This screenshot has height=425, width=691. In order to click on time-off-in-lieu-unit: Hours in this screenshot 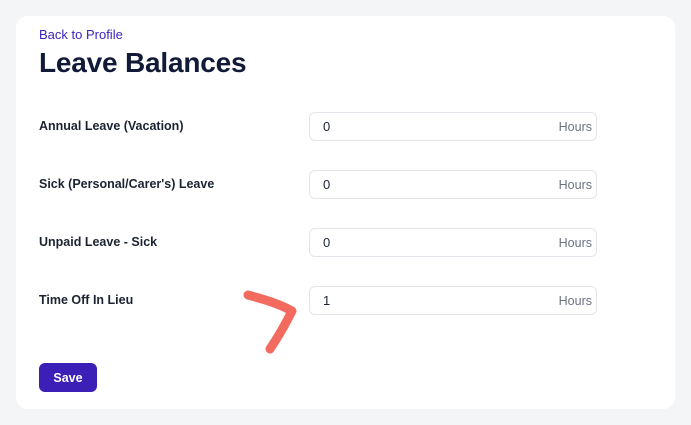, I will do `click(575, 301)`.